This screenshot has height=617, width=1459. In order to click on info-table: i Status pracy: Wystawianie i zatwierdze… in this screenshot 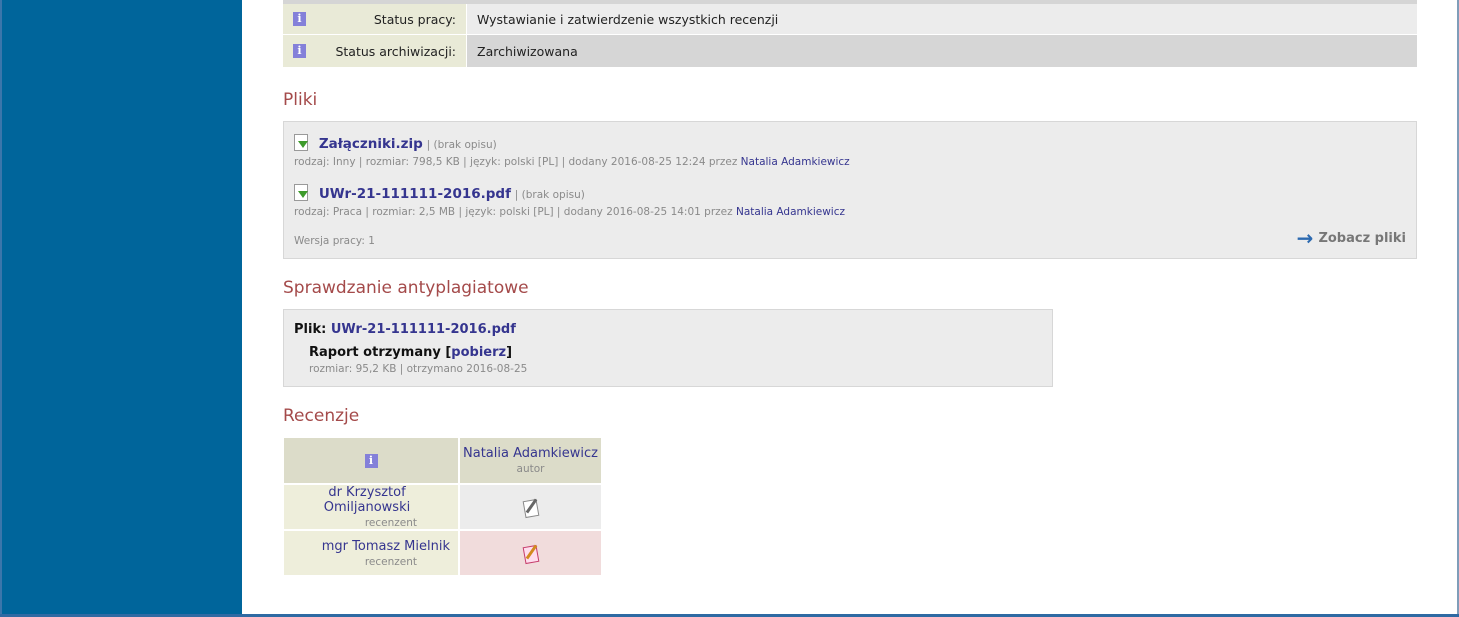, I will do `click(850, 34)`.